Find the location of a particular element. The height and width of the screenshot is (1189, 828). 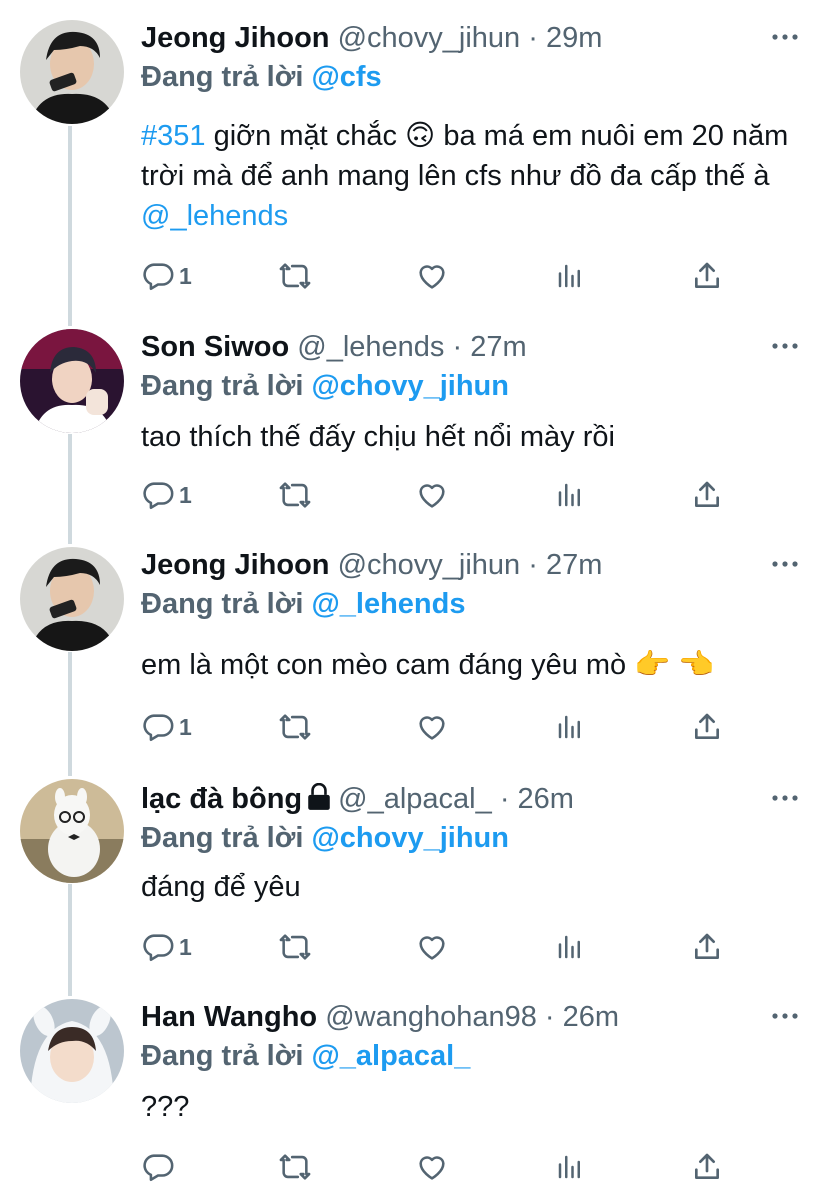

replying-to-handle: @cfs is located at coordinates (346, 77).